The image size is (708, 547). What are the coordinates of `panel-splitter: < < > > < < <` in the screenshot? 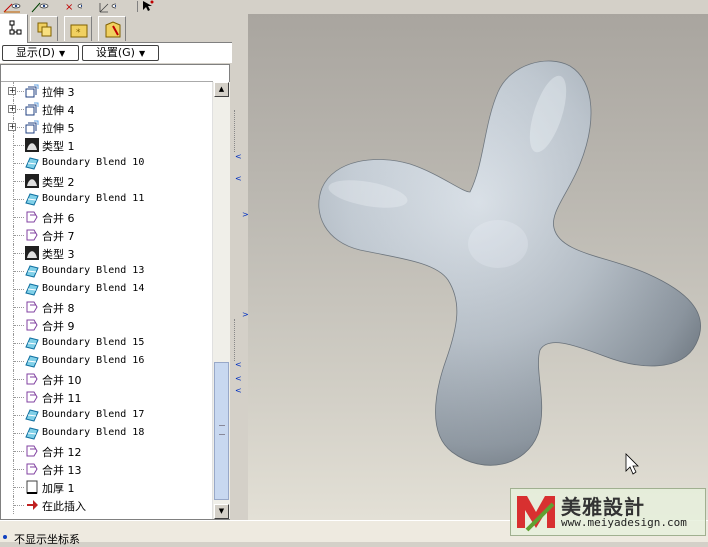 It's located at (240, 267).